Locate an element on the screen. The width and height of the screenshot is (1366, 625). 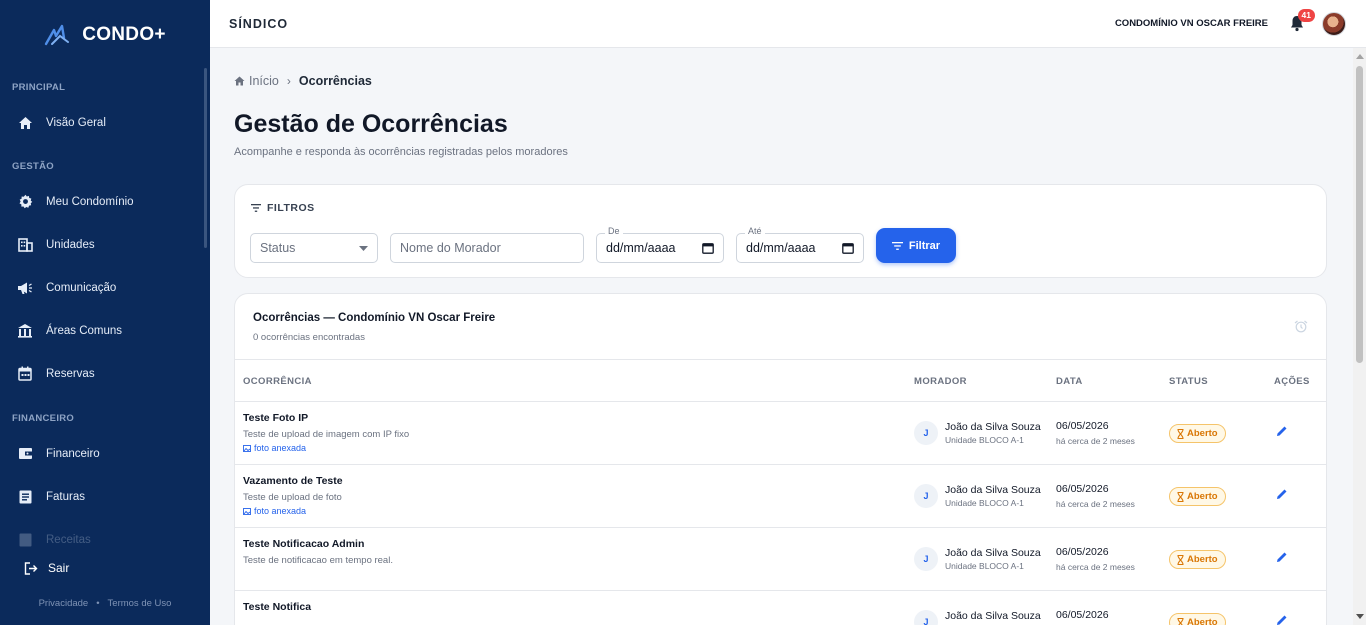
date-to-label: Até is located at coordinates (755, 231).